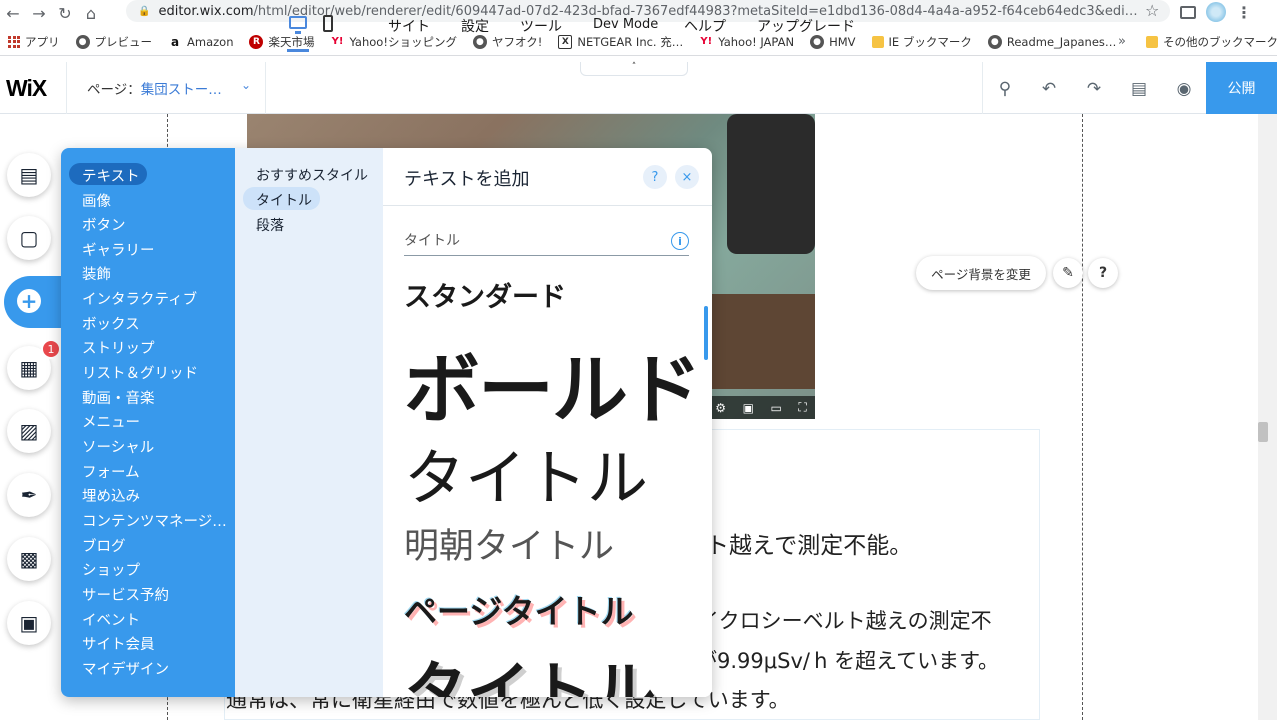 This screenshot has width=1277, height=720. Describe the element at coordinates (634, 69) in the screenshot. I see `collapse-topbar-button: ˄` at that location.